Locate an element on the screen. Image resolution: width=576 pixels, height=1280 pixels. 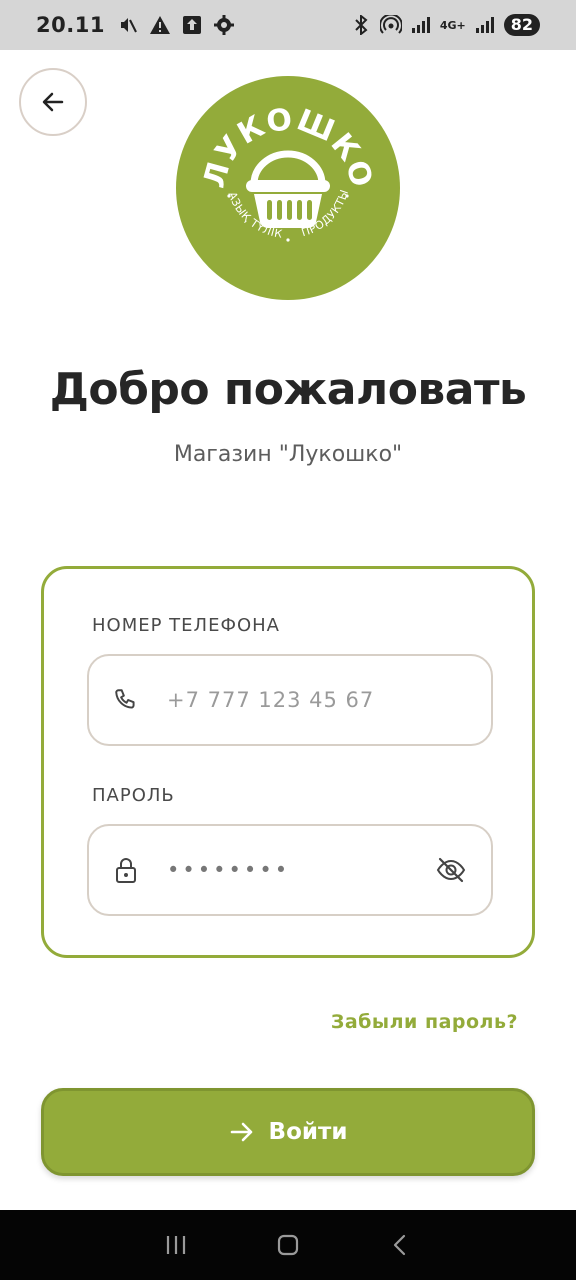
status-system-icons: 4G+ 82 is located at coordinates (445, 25).